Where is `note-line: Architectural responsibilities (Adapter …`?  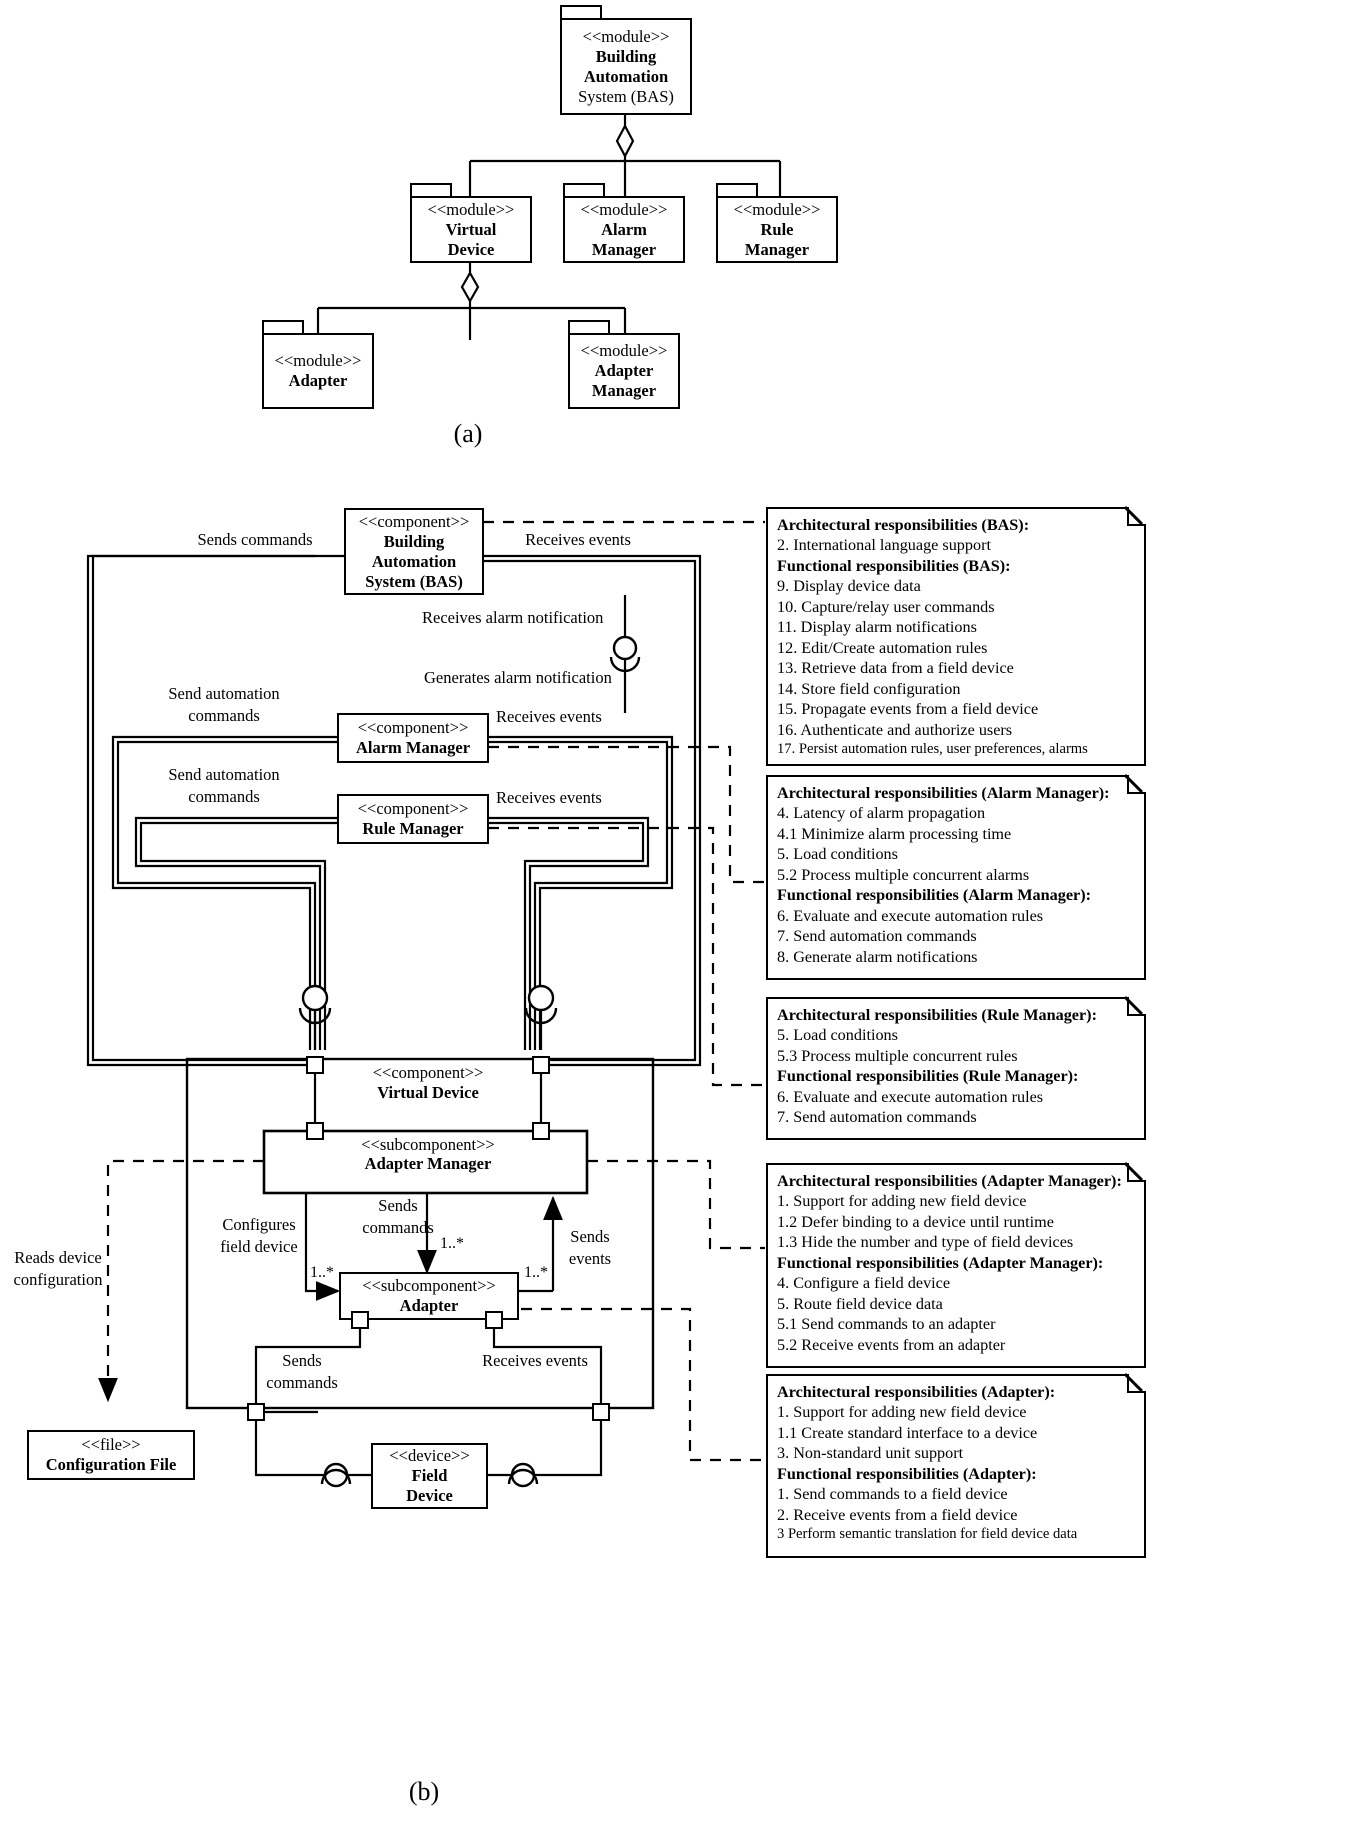
note-line: Architectural responsibilities (Adapter … is located at coordinates (949, 1181).